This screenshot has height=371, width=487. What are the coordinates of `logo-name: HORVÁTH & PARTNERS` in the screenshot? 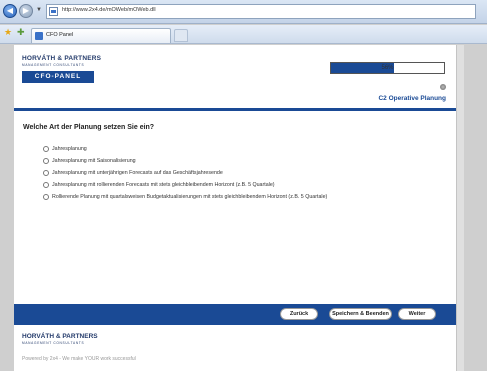 It's located at (62, 58).